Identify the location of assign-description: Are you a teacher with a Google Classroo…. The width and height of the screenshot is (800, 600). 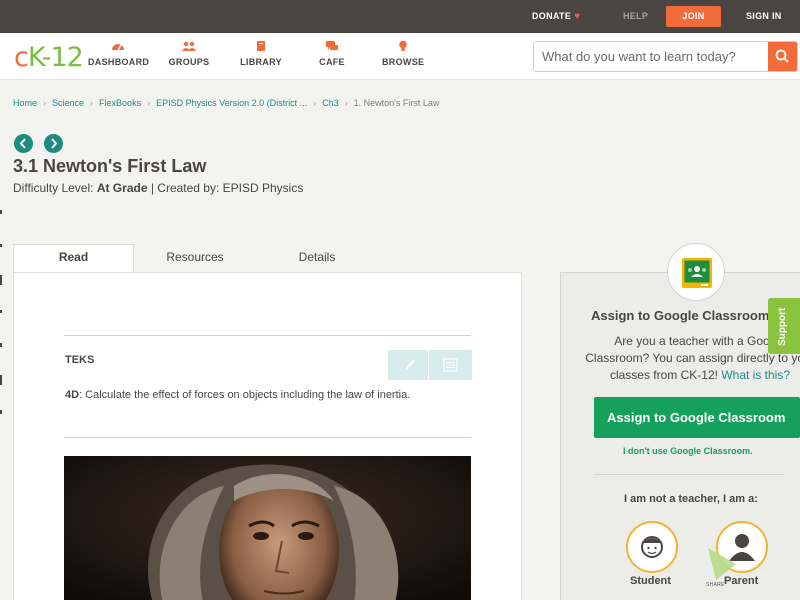
(687, 358).